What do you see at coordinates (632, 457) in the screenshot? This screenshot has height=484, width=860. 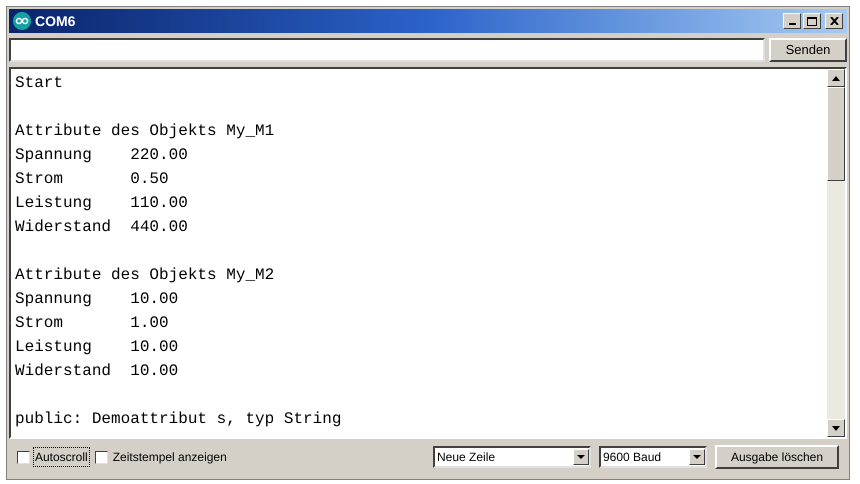 I see `baud-rate-value: 9600 Baud` at bounding box center [632, 457].